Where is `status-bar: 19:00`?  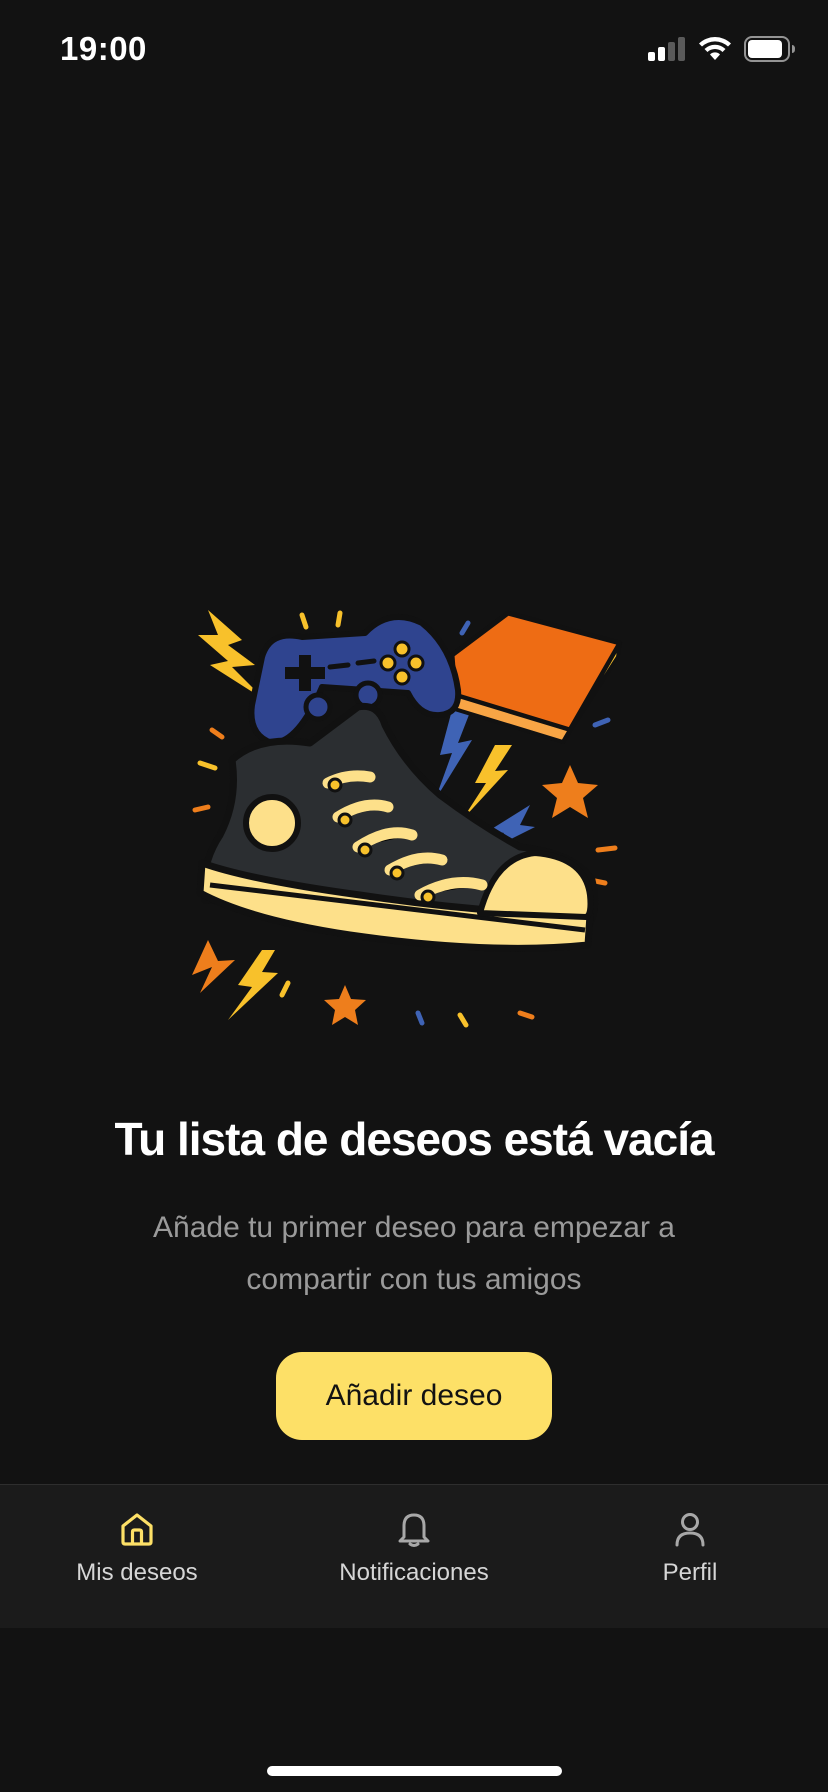
status-bar: 19:00 is located at coordinates (414, 50).